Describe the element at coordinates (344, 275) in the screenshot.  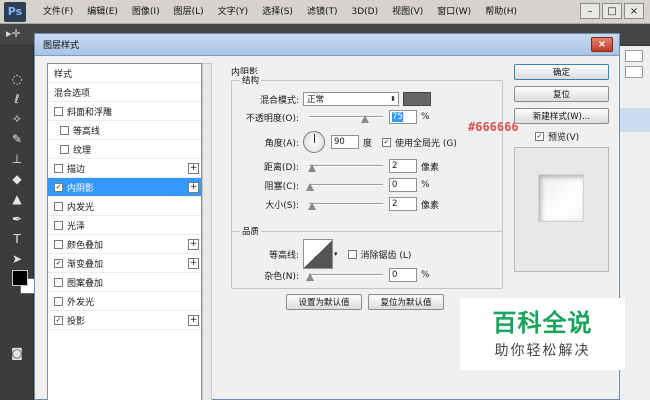
I see `noise-slider` at that location.